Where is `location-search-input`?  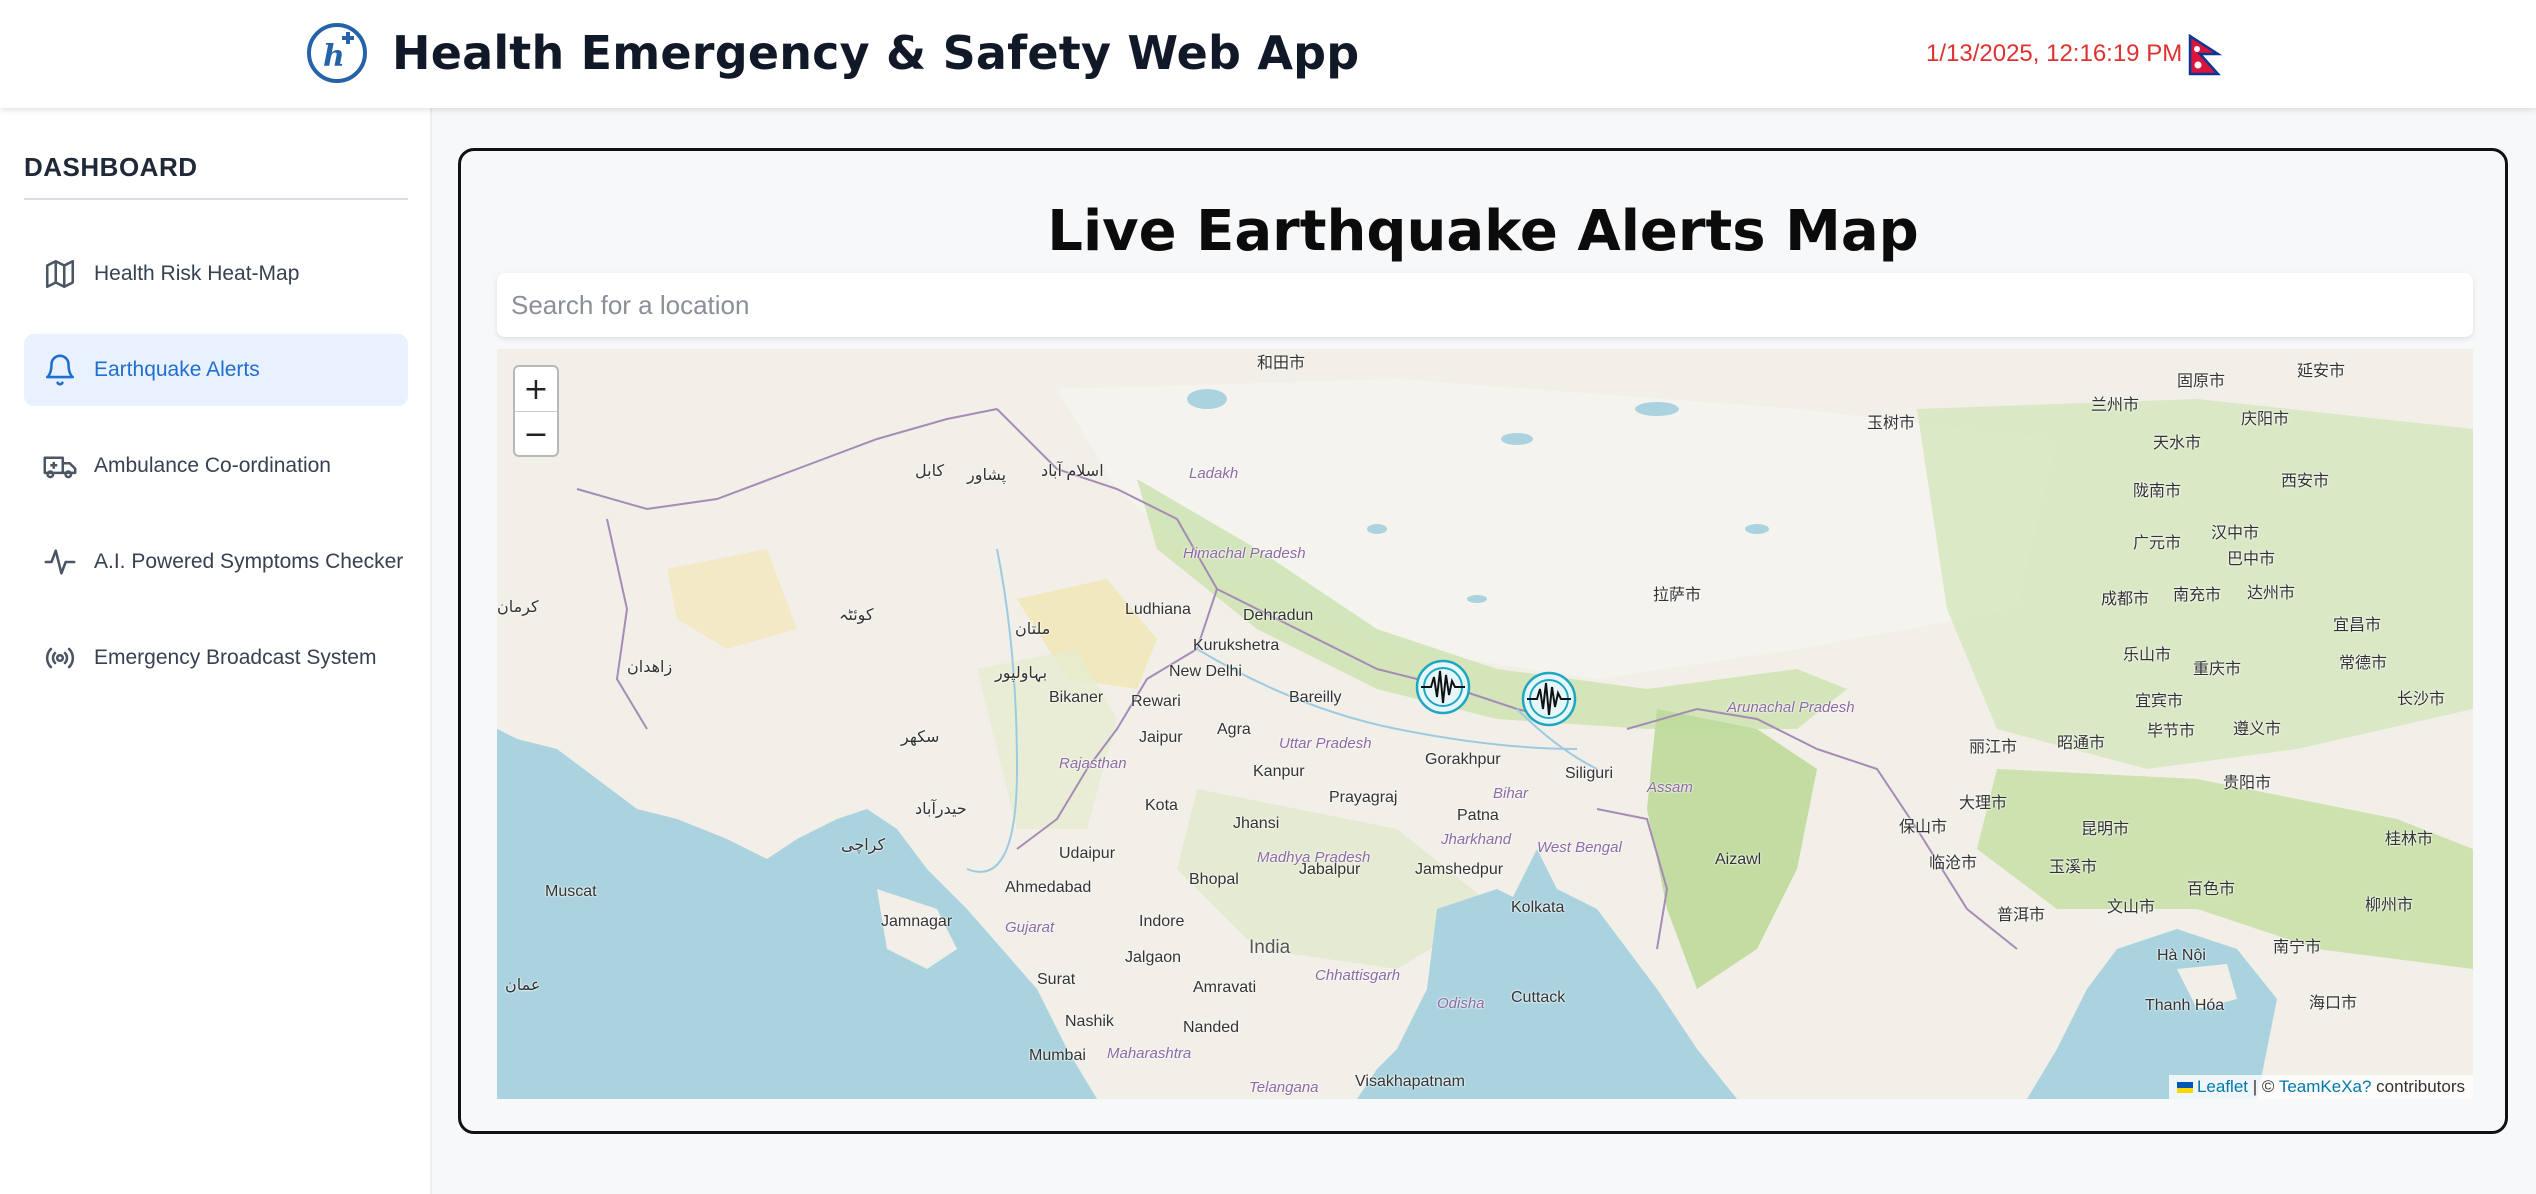 location-search-input is located at coordinates (1485, 305).